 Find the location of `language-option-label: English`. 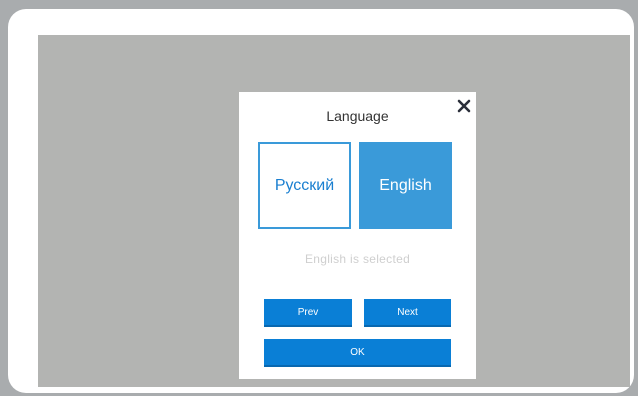

language-option-label: English is located at coordinates (405, 185).